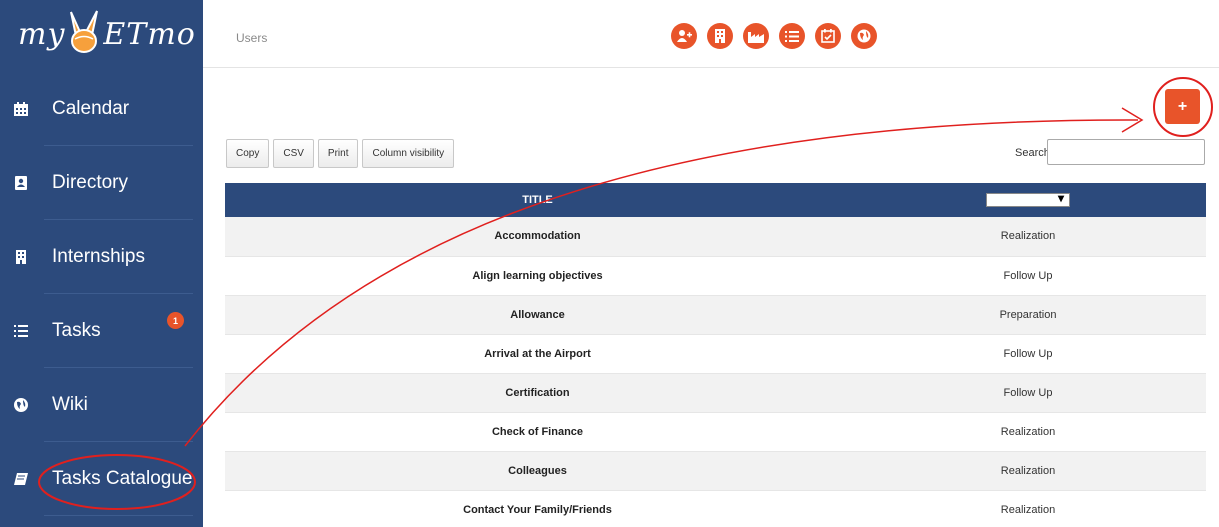  I want to click on export-button-group: Copy CSV Print Column visibility, so click(342, 153).